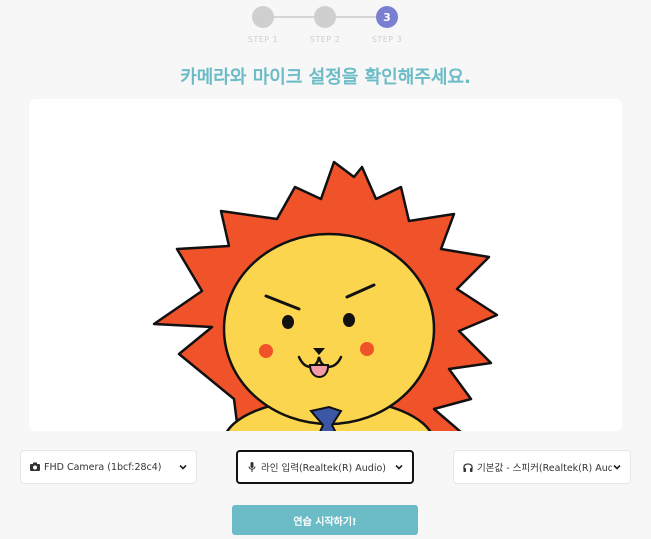 The height and width of the screenshot is (539, 651). Describe the element at coordinates (387, 39) in the screenshot. I see `step-3-label: STEP 3` at that location.